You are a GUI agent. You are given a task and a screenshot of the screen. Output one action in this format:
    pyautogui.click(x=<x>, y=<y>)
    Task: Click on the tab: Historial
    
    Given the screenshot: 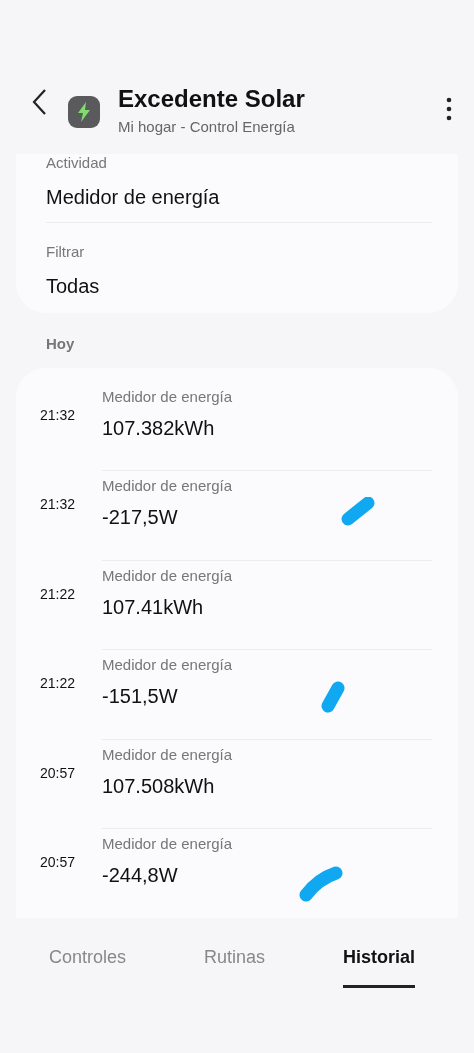 What is the action you would take?
    pyautogui.click(x=378, y=960)
    